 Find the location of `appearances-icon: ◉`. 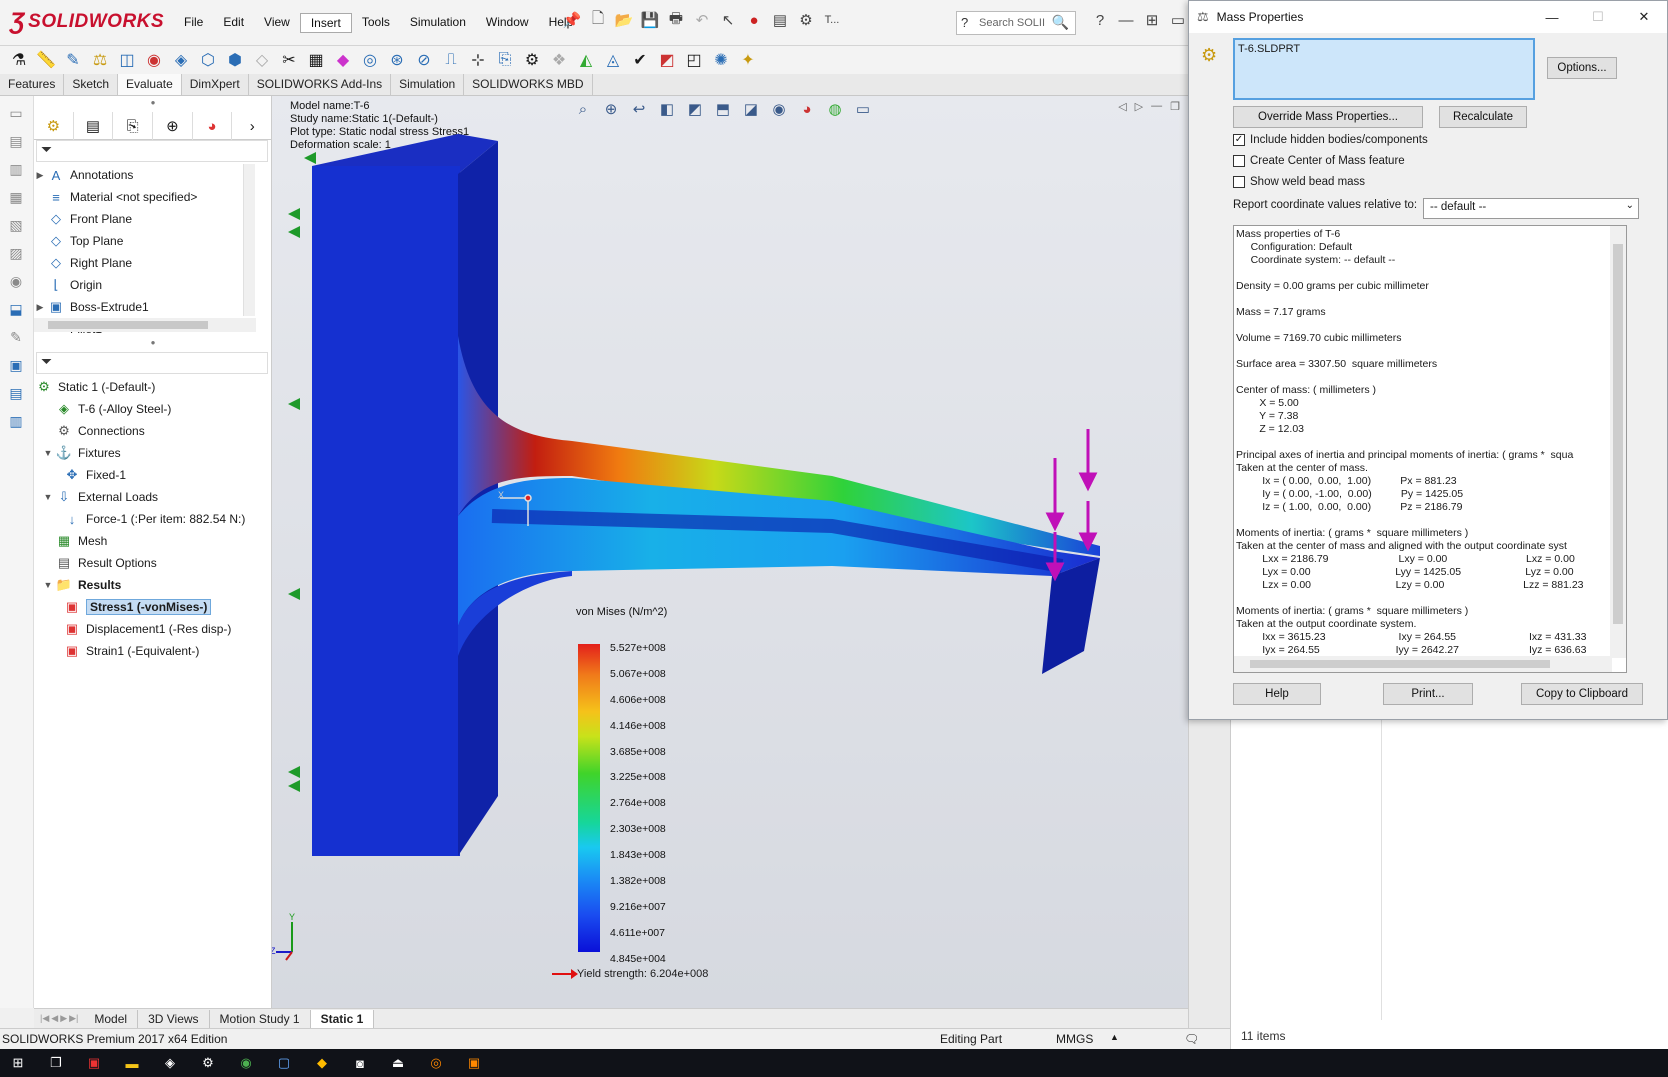

appearances-icon: ◉ is located at coordinates (16, 281).